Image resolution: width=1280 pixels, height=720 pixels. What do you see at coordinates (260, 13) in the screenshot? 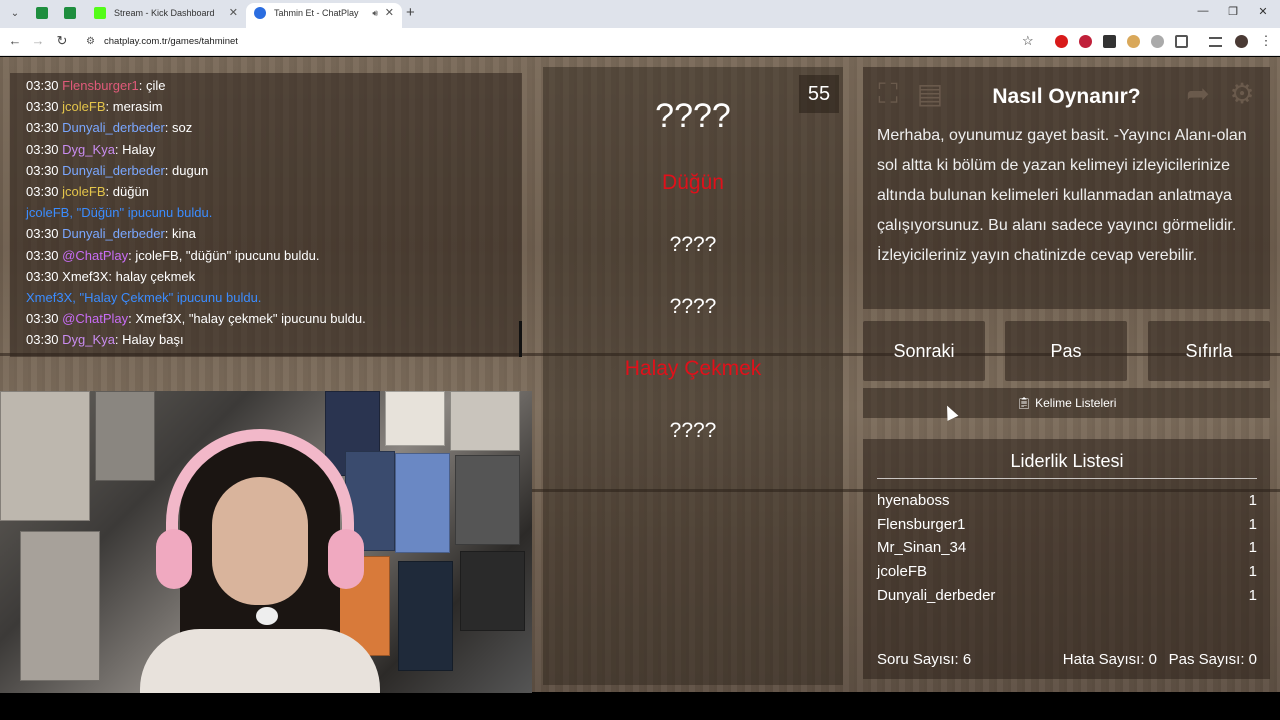
I see `chatplay-icon` at bounding box center [260, 13].